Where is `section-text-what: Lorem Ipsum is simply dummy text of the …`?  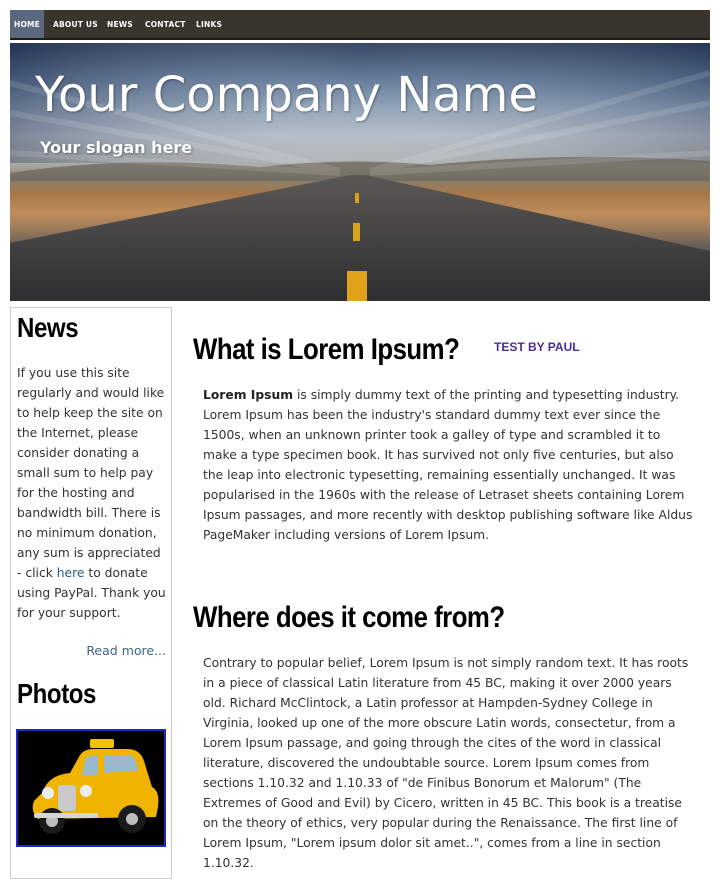 section-text-what: Lorem Ipsum is simply dummy text of the … is located at coordinates (449, 465).